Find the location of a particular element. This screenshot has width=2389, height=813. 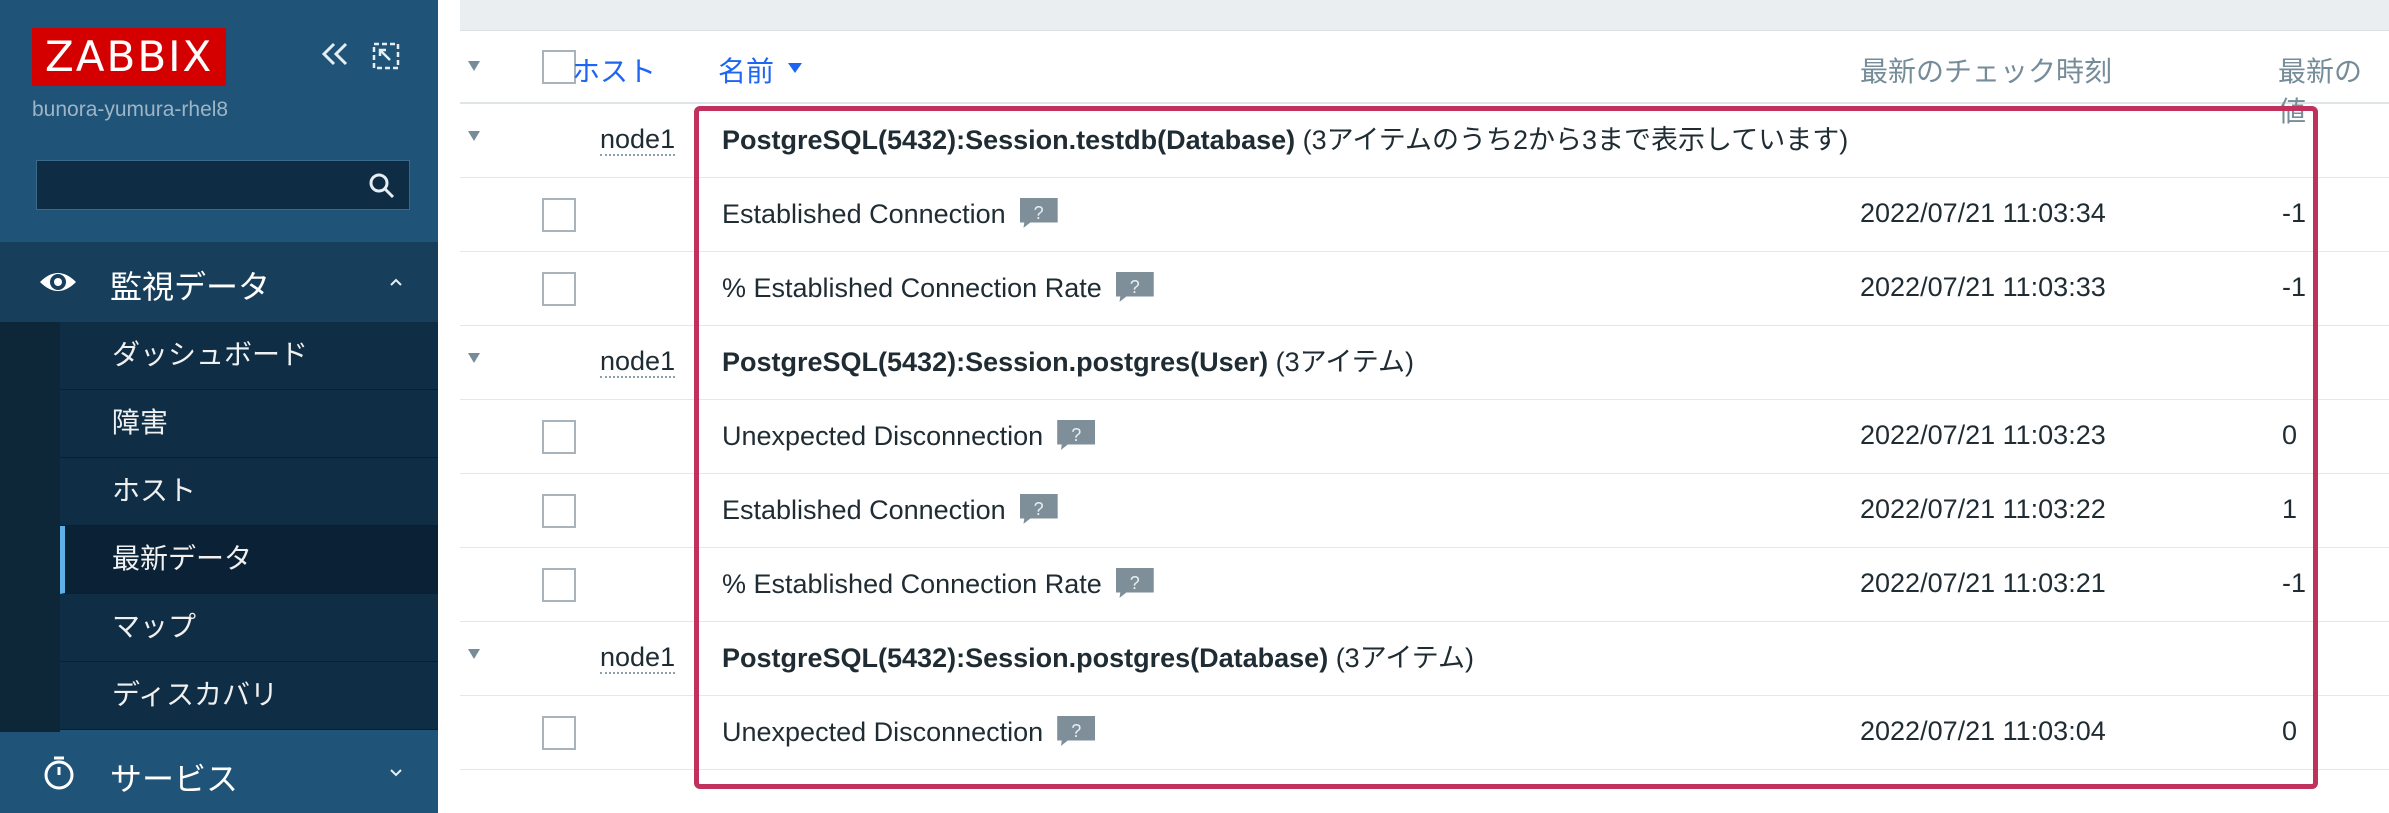

eye-icon is located at coordinates (58, 282).